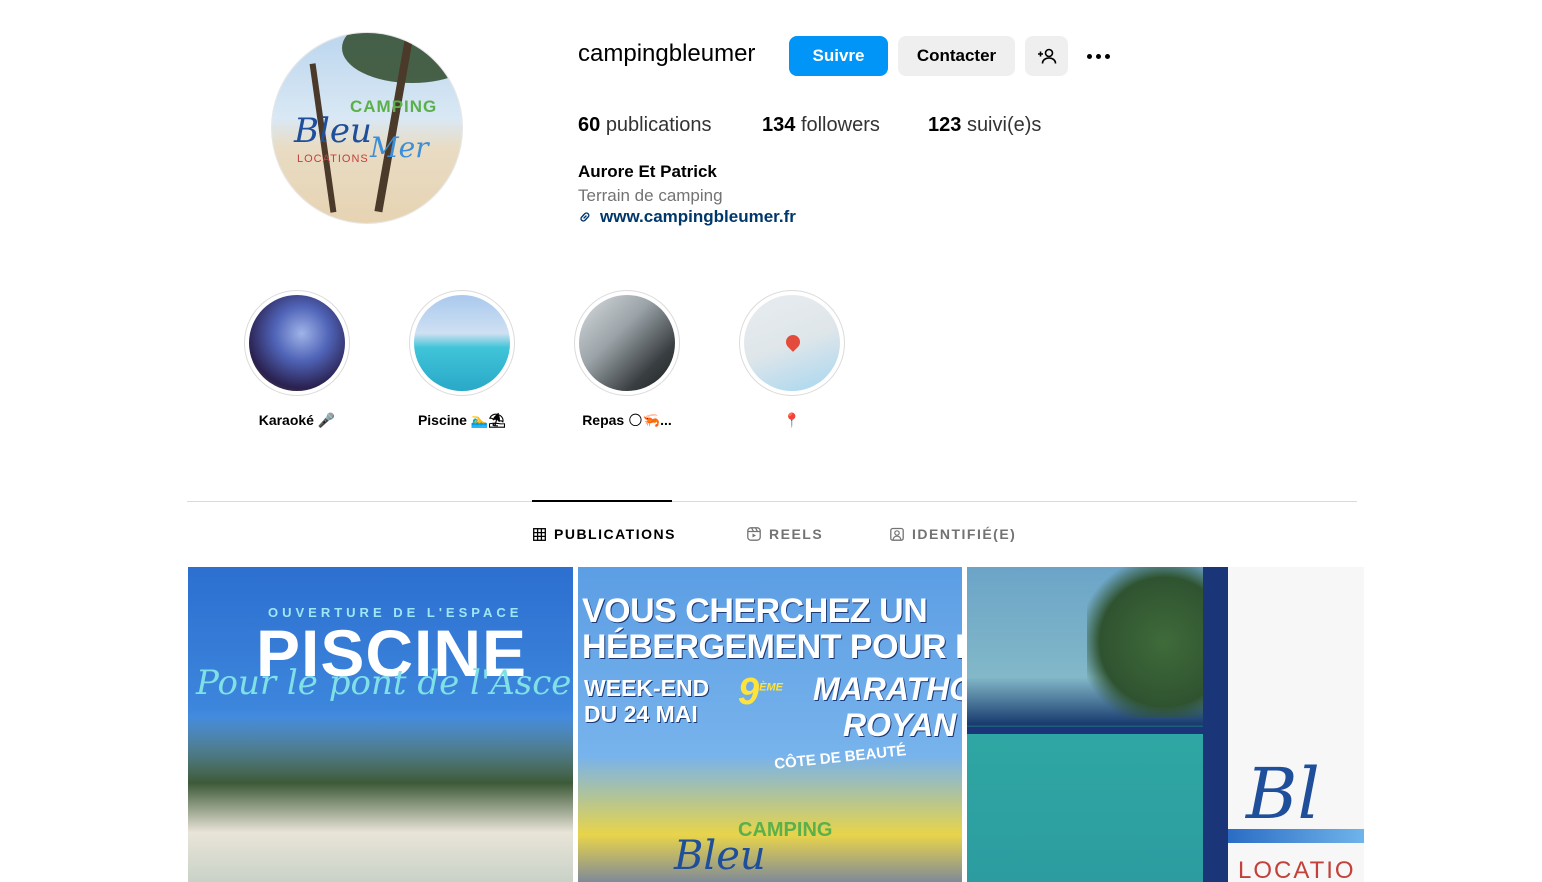  What do you see at coordinates (647, 688) in the screenshot?
I see `post-text-line: WEEK-END` at bounding box center [647, 688].